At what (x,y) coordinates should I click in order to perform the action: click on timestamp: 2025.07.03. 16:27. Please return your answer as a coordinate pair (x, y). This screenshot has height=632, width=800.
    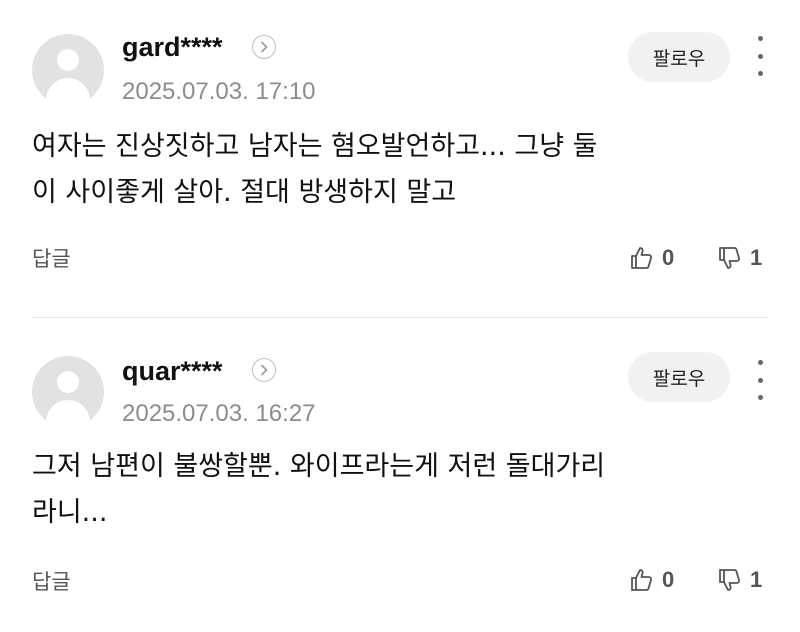
    Looking at the image, I should click on (219, 413).